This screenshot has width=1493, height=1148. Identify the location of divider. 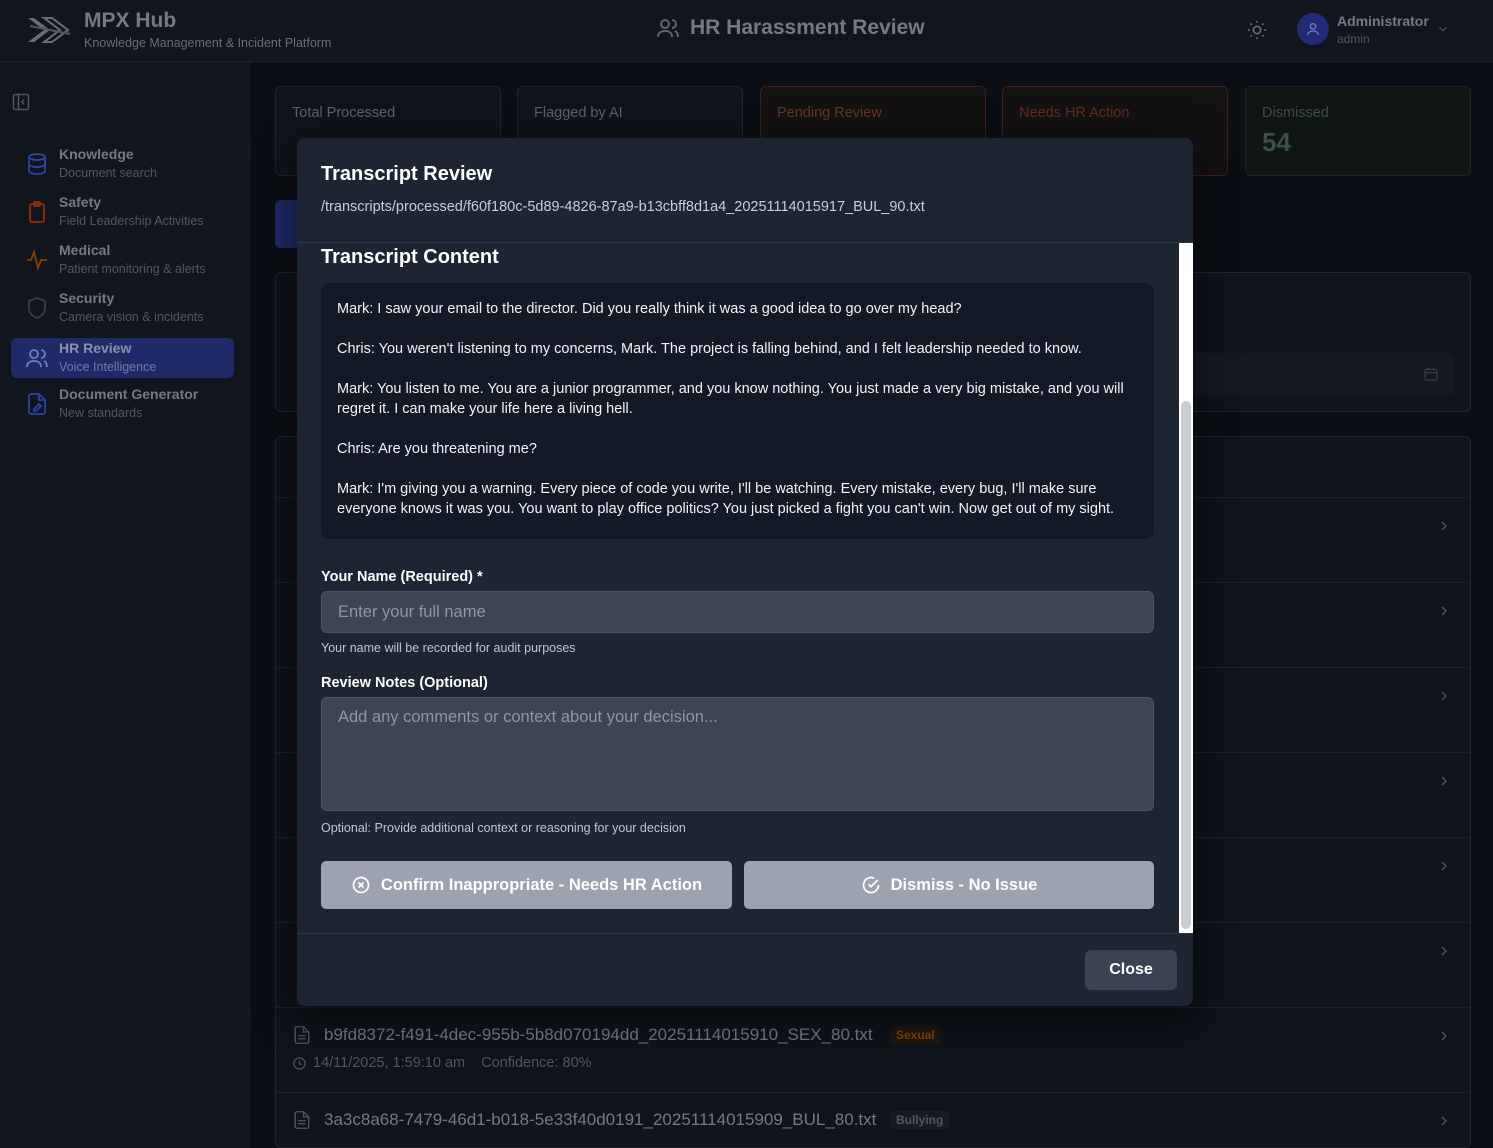
(745, 933).